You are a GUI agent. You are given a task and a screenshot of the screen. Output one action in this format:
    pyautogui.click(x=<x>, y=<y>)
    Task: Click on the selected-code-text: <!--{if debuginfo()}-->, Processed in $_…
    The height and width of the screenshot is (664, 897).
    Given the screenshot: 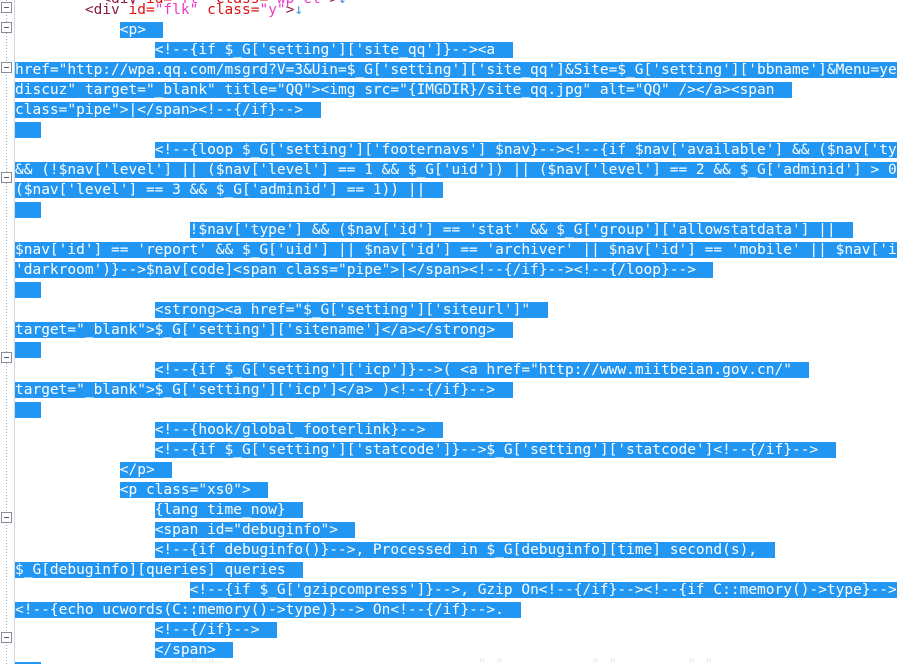 What is the action you would take?
    pyautogui.click(x=464, y=550)
    